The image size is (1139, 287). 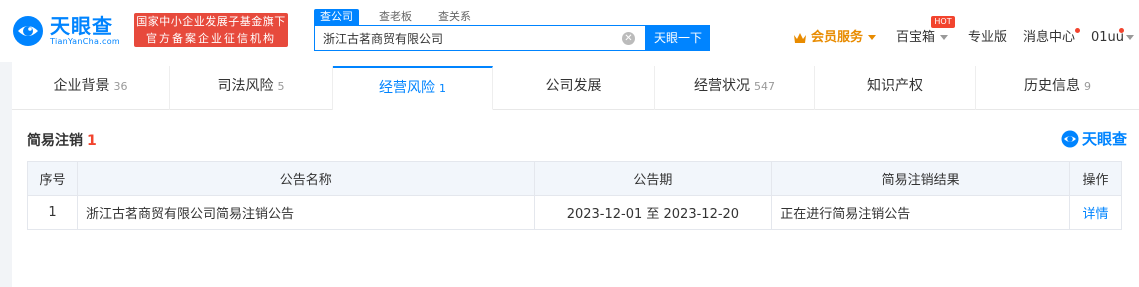 I want to click on cell-index: 1, so click(x=52, y=212).